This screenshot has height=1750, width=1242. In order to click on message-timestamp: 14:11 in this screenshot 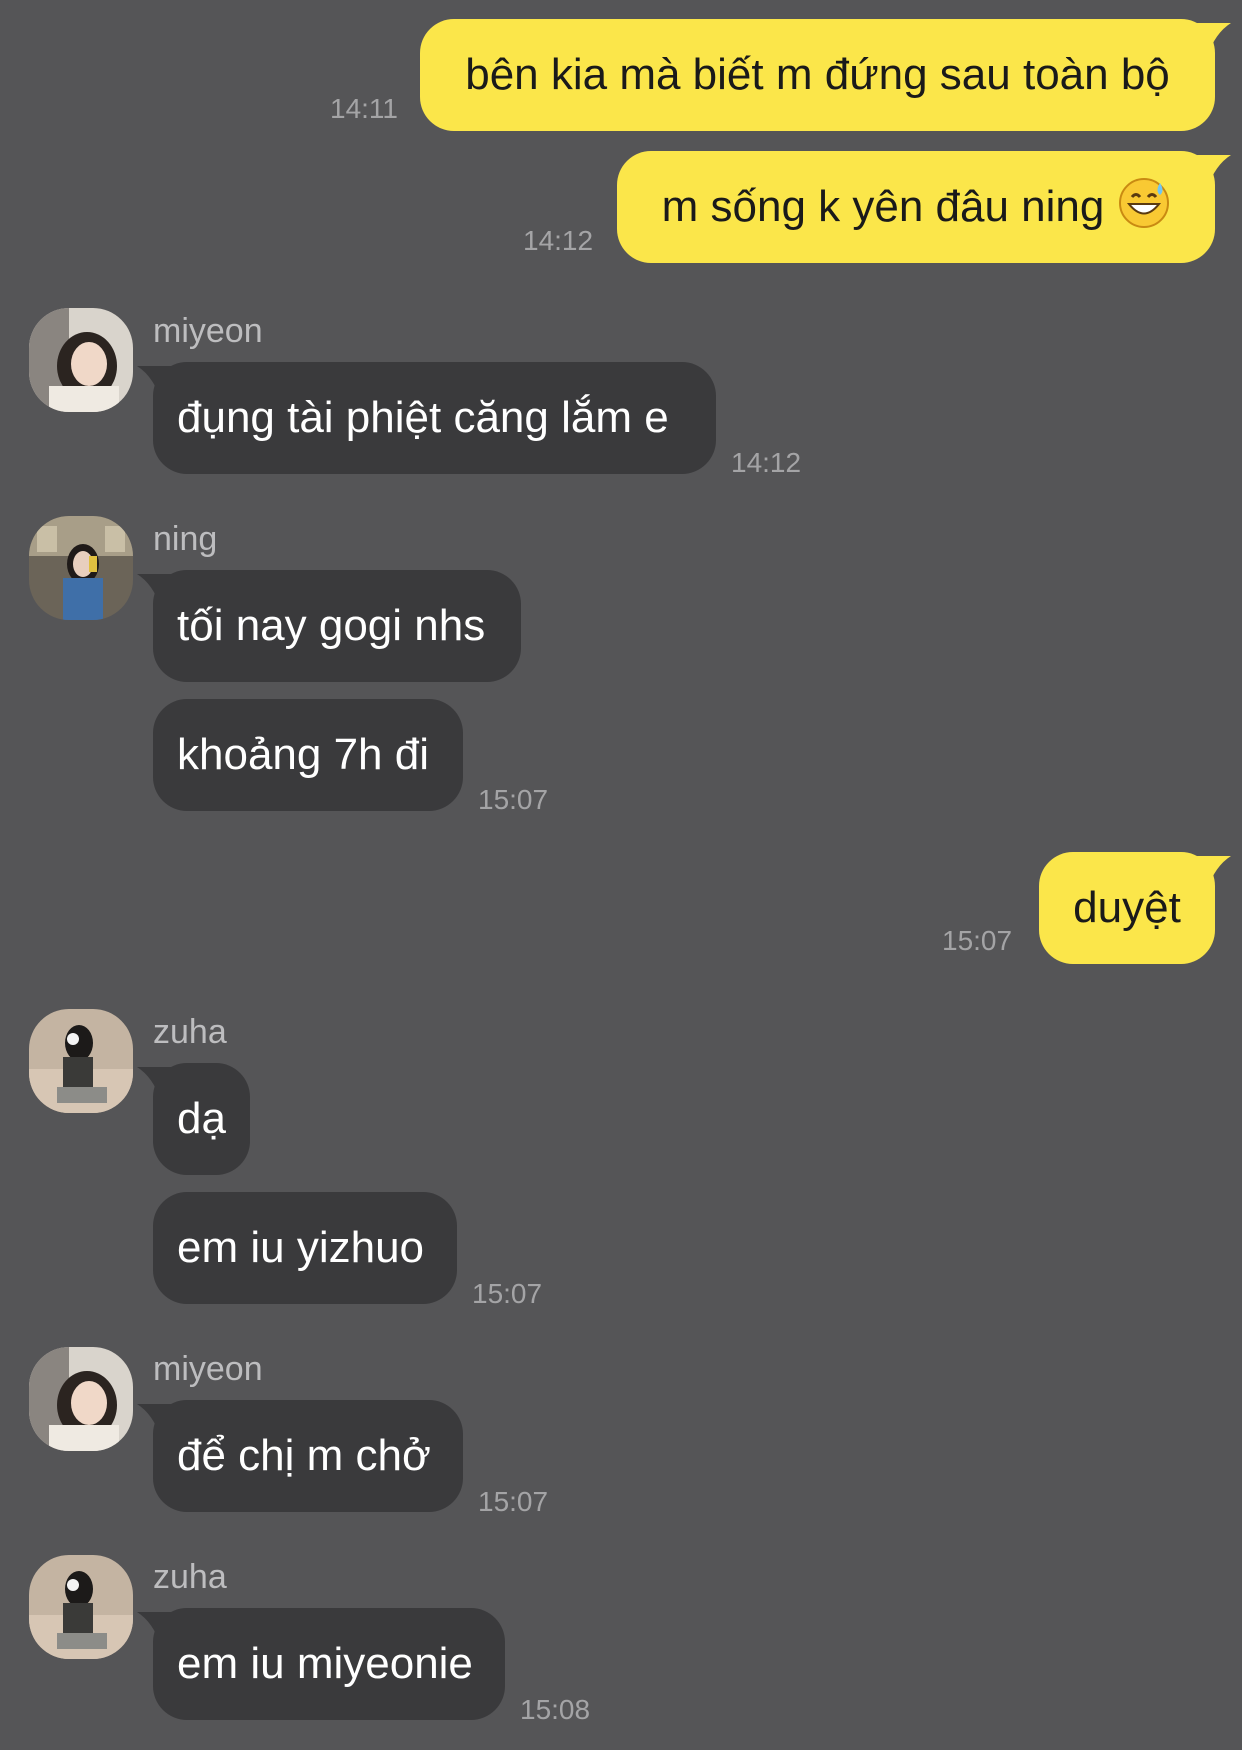, I will do `click(364, 108)`.